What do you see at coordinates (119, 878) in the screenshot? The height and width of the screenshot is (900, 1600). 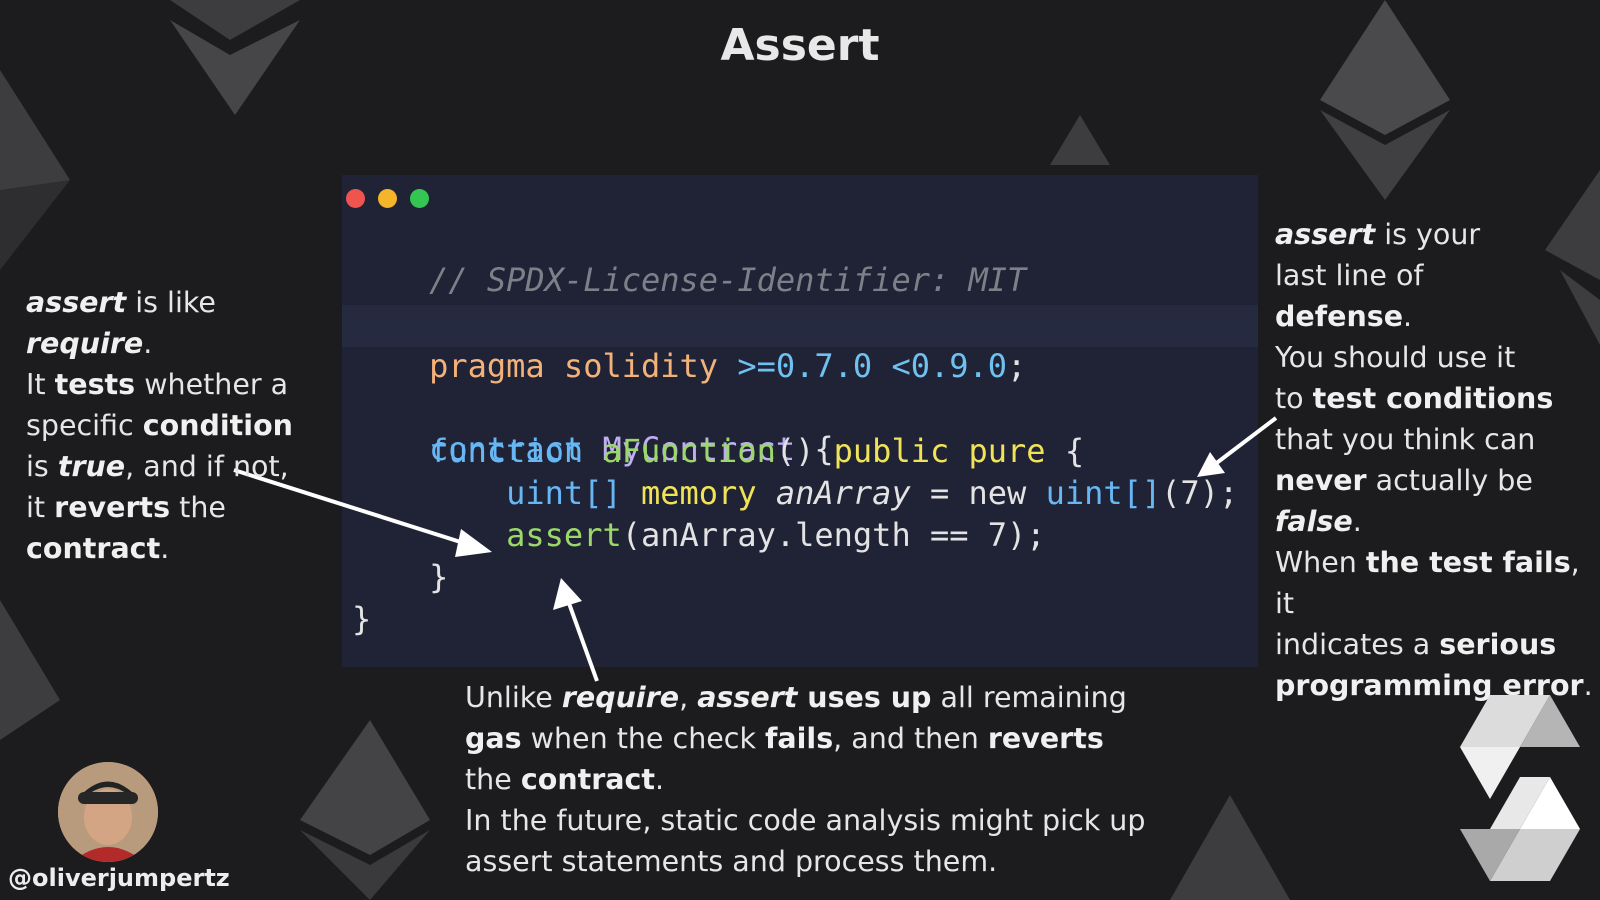 I see `author-handle: @oliverjumpertz` at bounding box center [119, 878].